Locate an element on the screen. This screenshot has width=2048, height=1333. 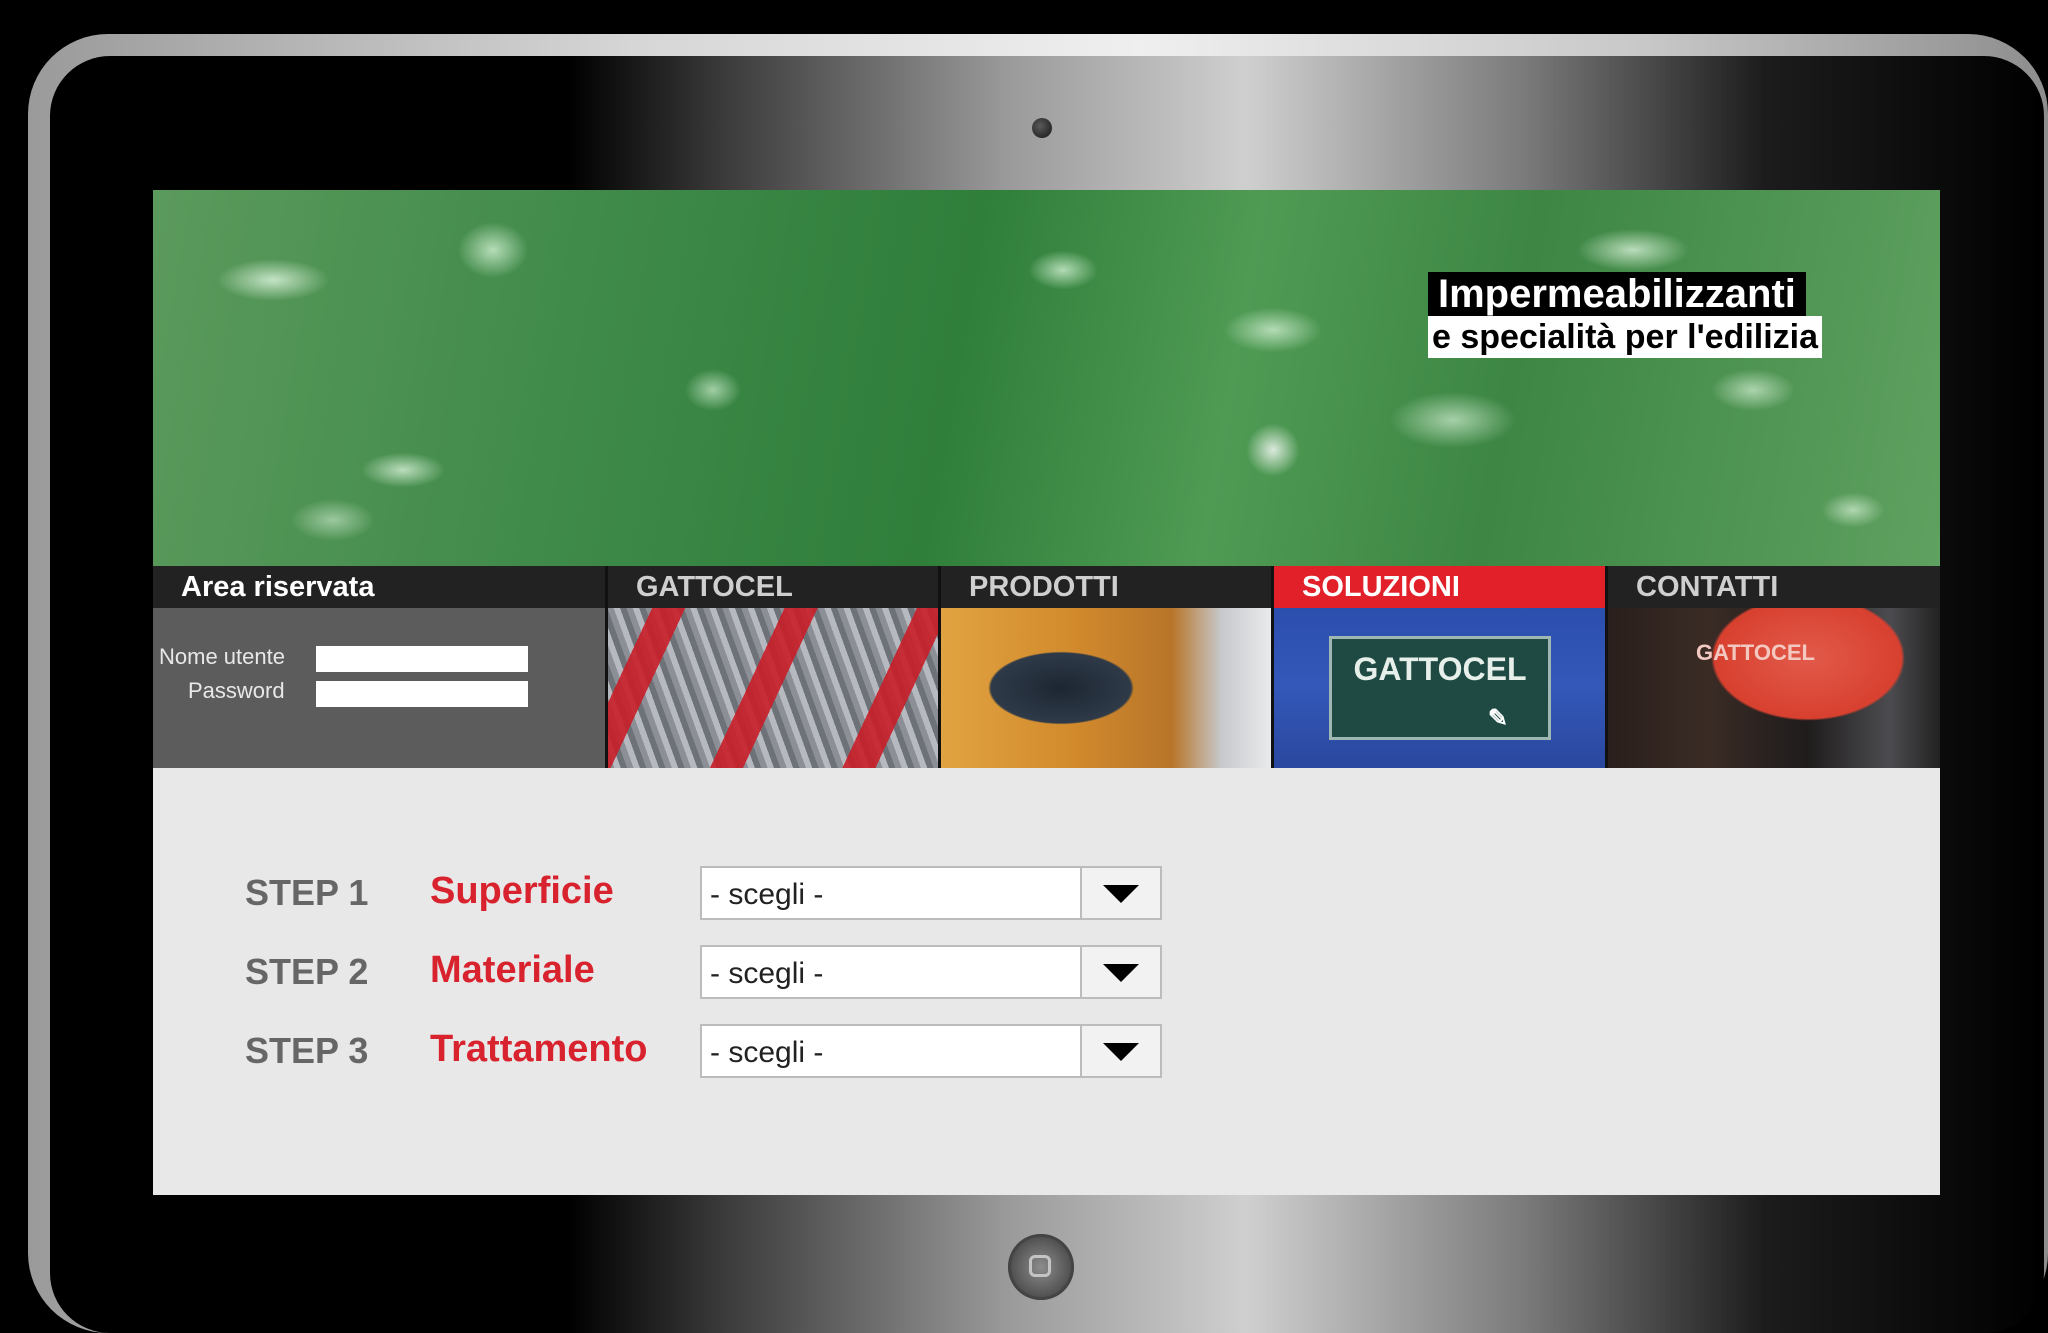
step-2-title: Materiale is located at coordinates (512, 970).